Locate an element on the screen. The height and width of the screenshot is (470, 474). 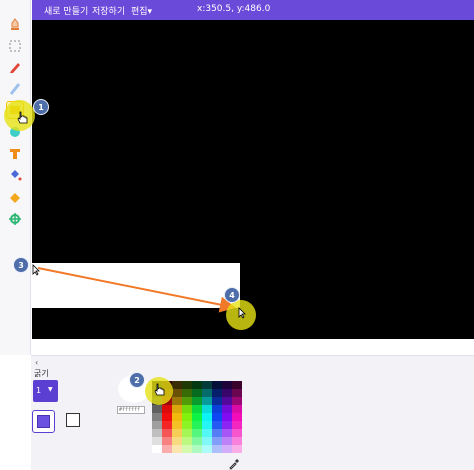
fill-mode-button is located at coordinates (43, 421).